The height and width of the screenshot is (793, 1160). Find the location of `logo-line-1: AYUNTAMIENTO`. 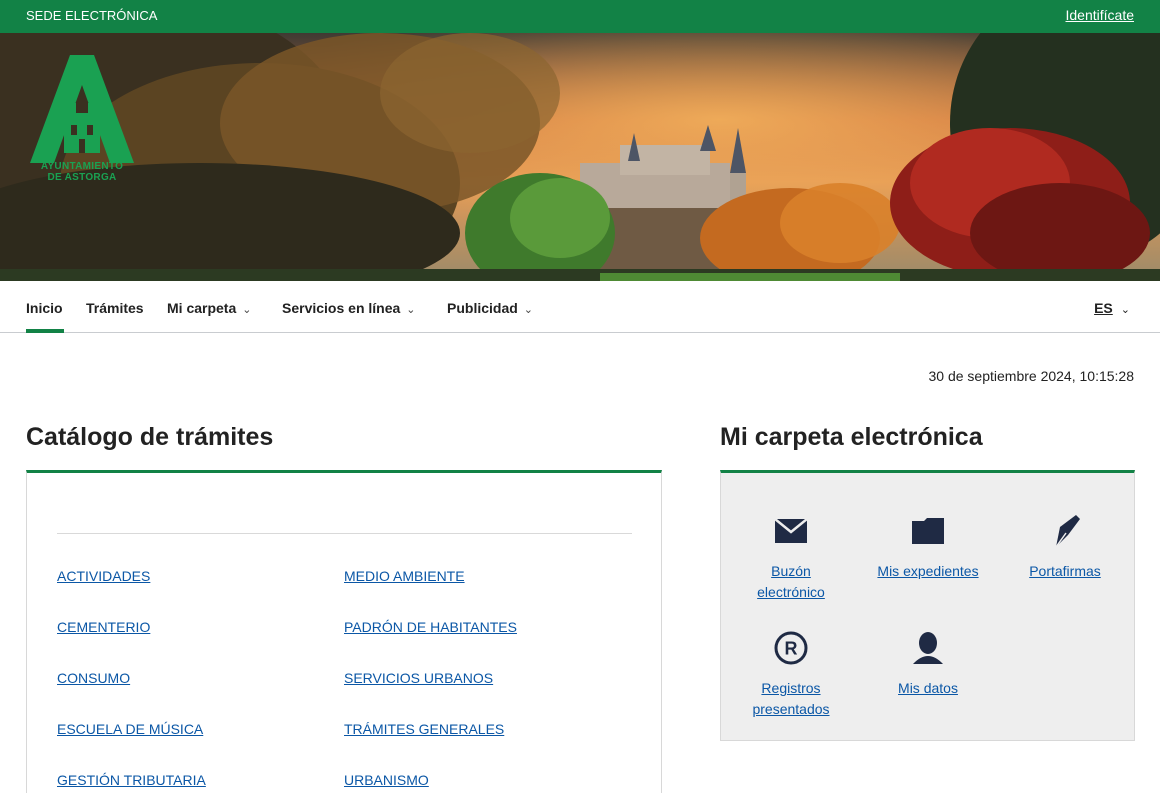

logo-line-1: AYUNTAMIENTO is located at coordinates (82, 166).